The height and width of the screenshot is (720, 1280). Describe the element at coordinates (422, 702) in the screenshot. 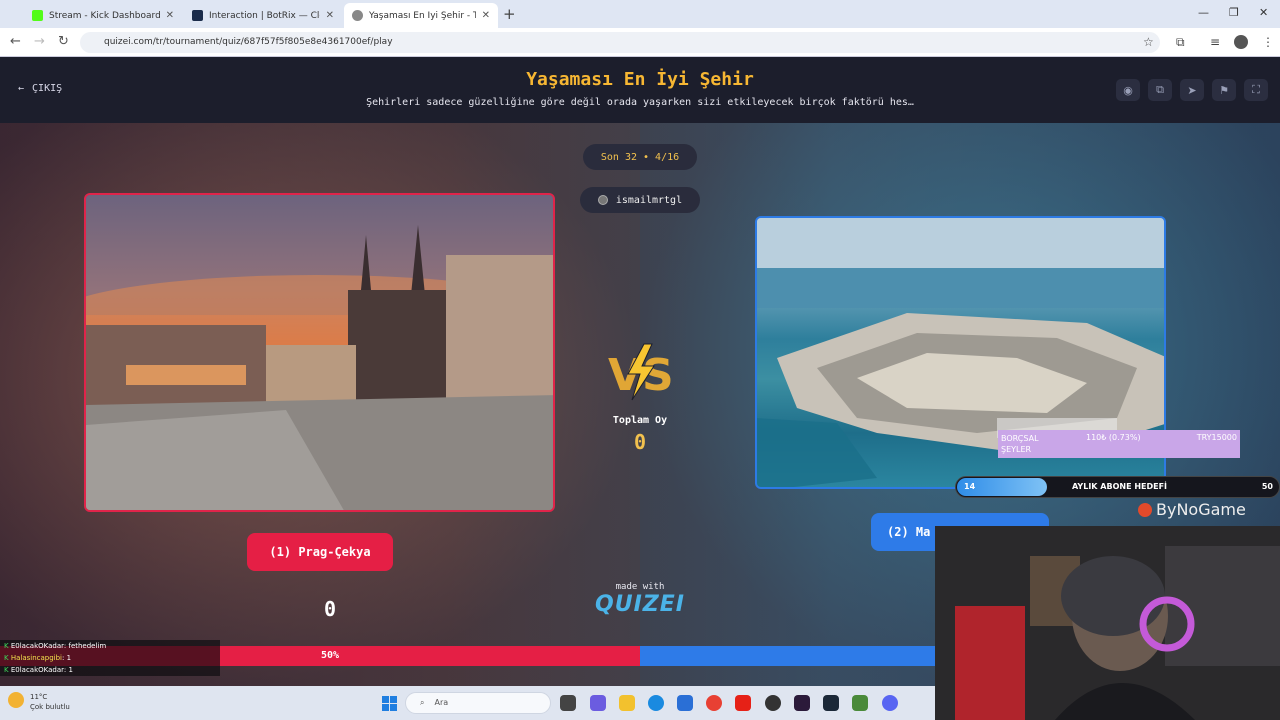

I see `search-icon: ⌕` at that location.